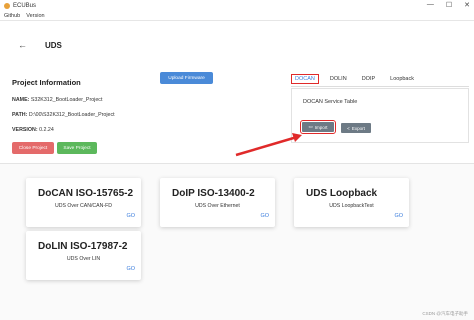 This screenshot has height=320, width=474. Describe the element at coordinates (217, 202) in the screenshot. I see `card-doip: DoIP ISO-13400-2 UDS Over Ethernet GO` at that location.